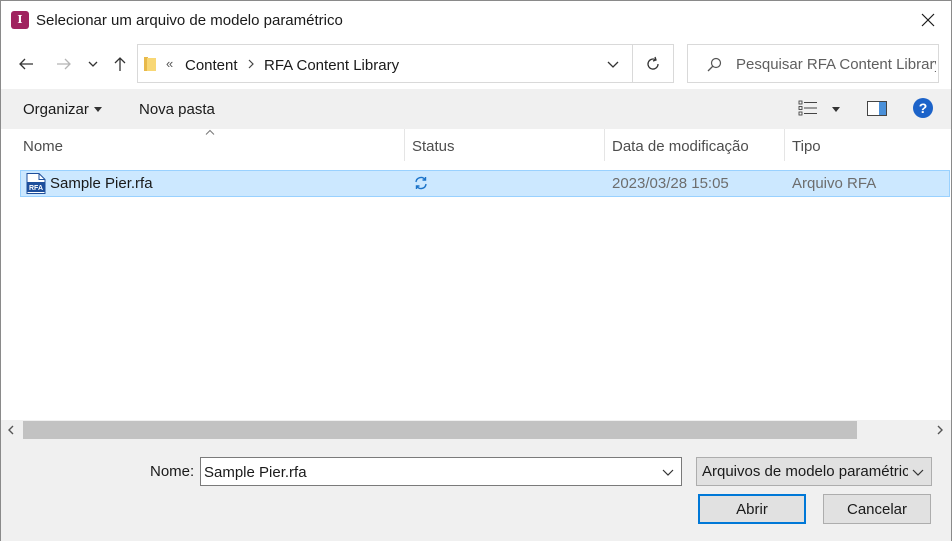 The image size is (952, 541). I want to click on address-bar: « Content RFA Content Library, so click(385, 63).